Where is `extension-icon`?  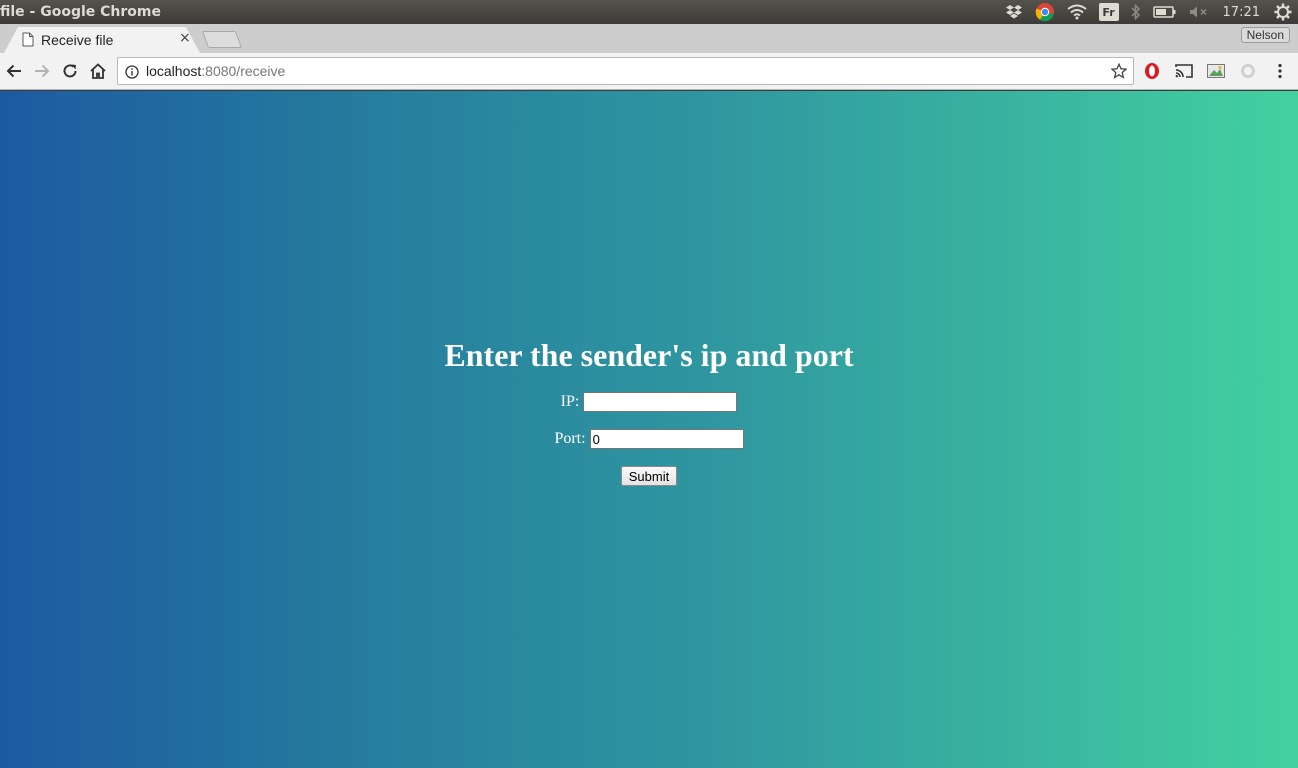
extension-icon is located at coordinates (1248, 71).